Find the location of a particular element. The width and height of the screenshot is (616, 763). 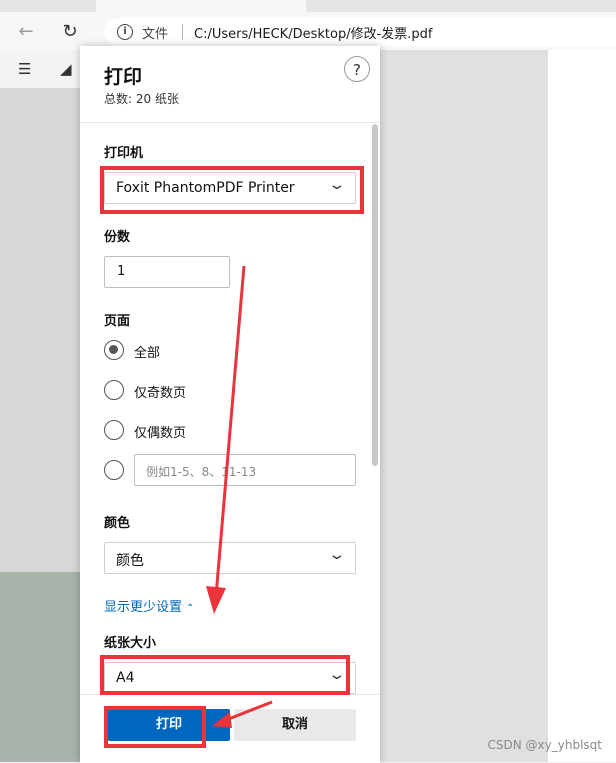

annotation-arrows is located at coordinates (239, 496).